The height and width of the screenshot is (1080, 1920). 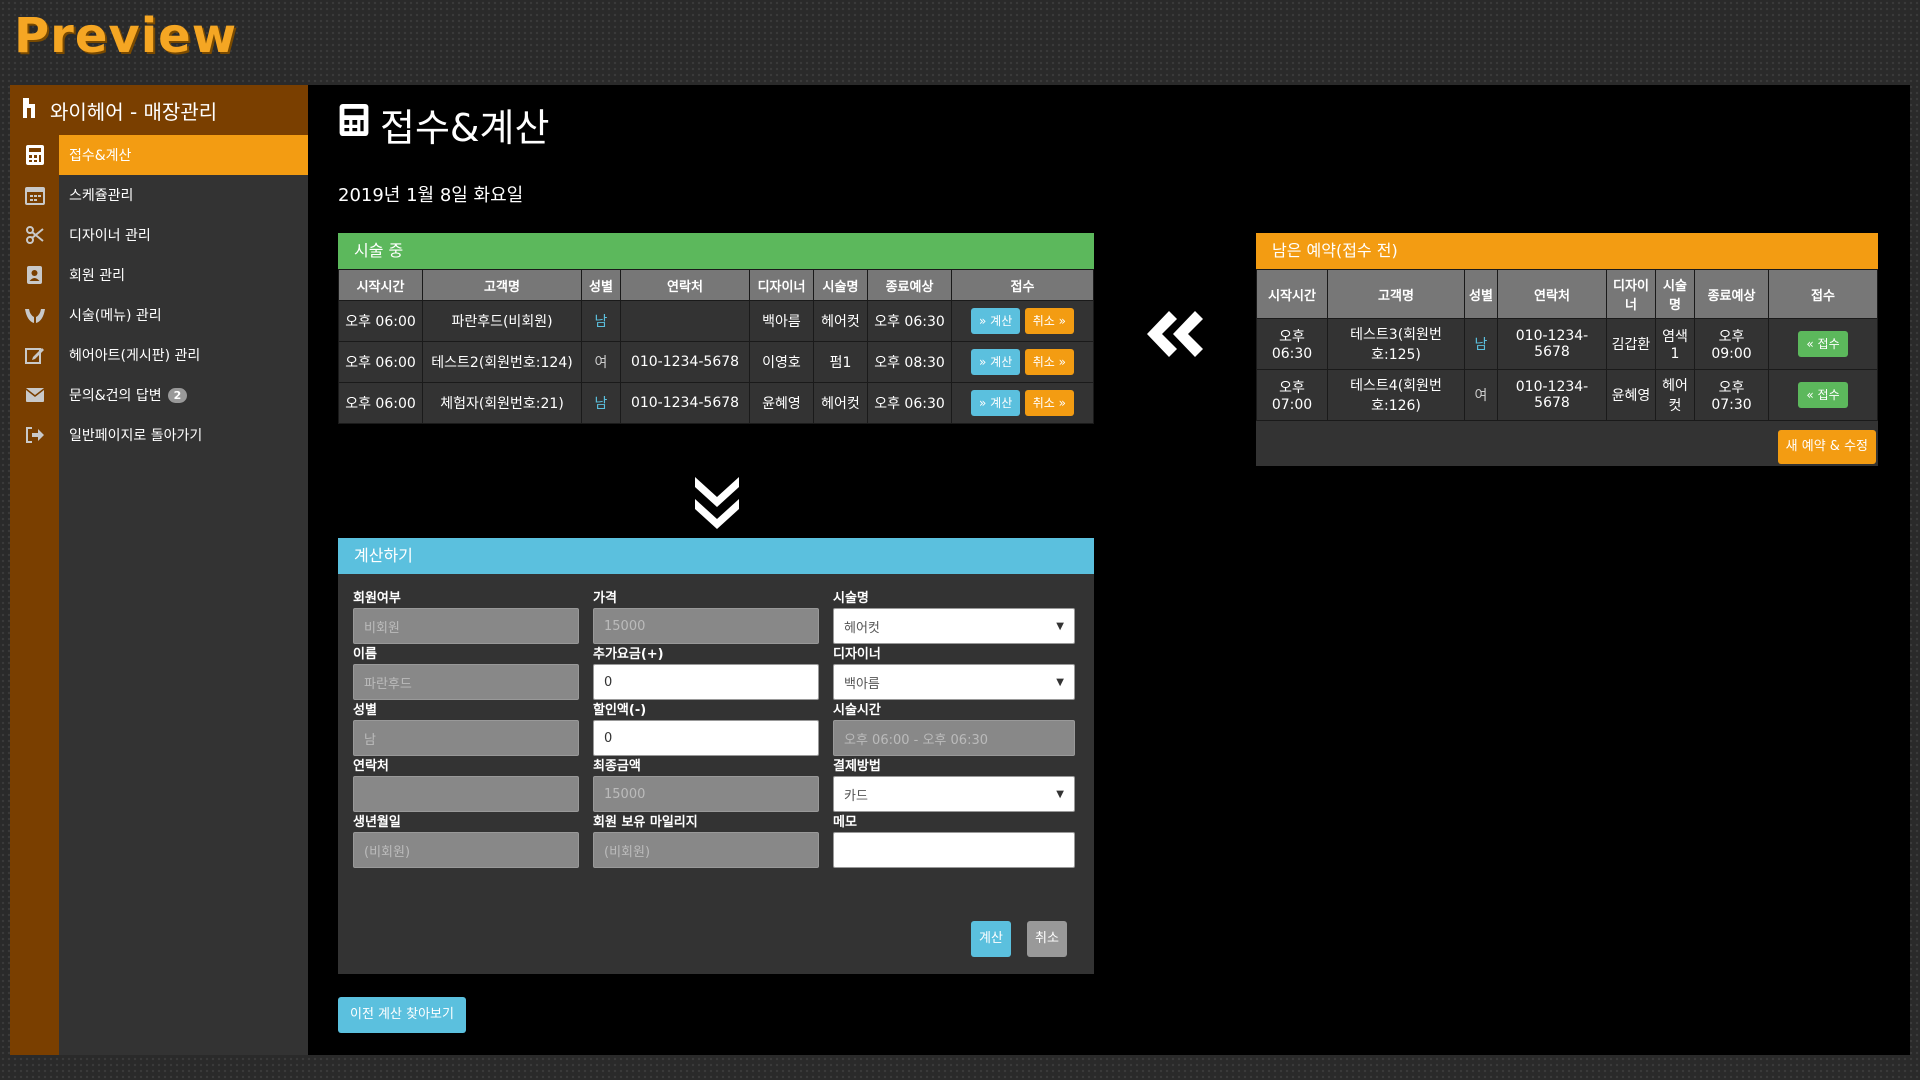 What do you see at coordinates (431, 195) in the screenshot?
I see `current-date: 2019년 1월 8일 화요일` at bounding box center [431, 195].